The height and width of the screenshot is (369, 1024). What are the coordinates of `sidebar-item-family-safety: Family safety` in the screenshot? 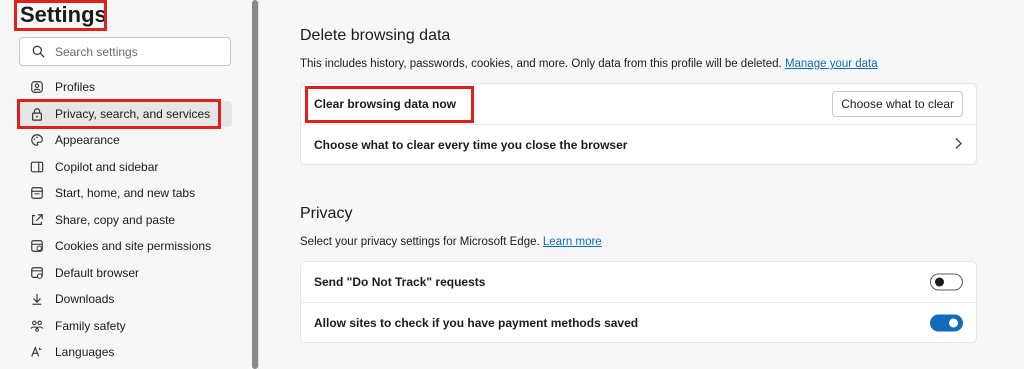 It's located at (124, 326).